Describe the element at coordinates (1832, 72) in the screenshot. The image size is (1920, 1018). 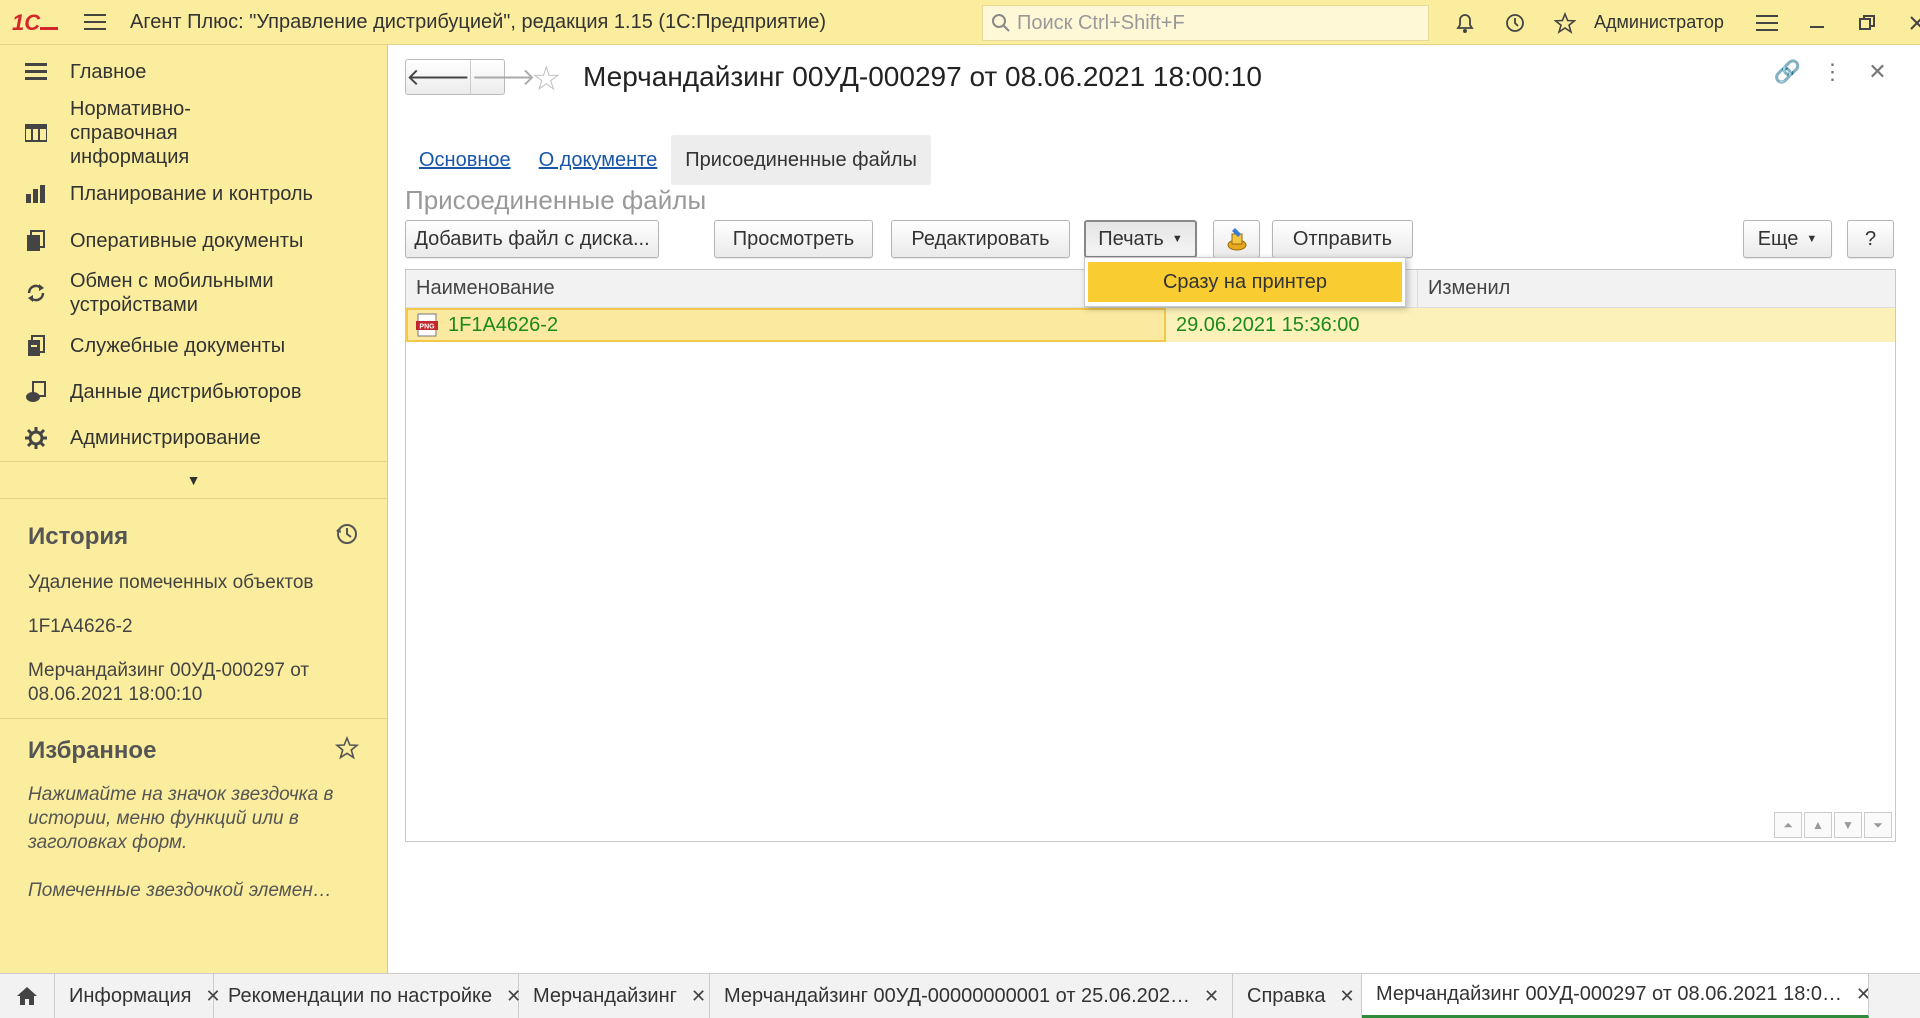
I see `more-vertical-icon: ⋮` at that location.